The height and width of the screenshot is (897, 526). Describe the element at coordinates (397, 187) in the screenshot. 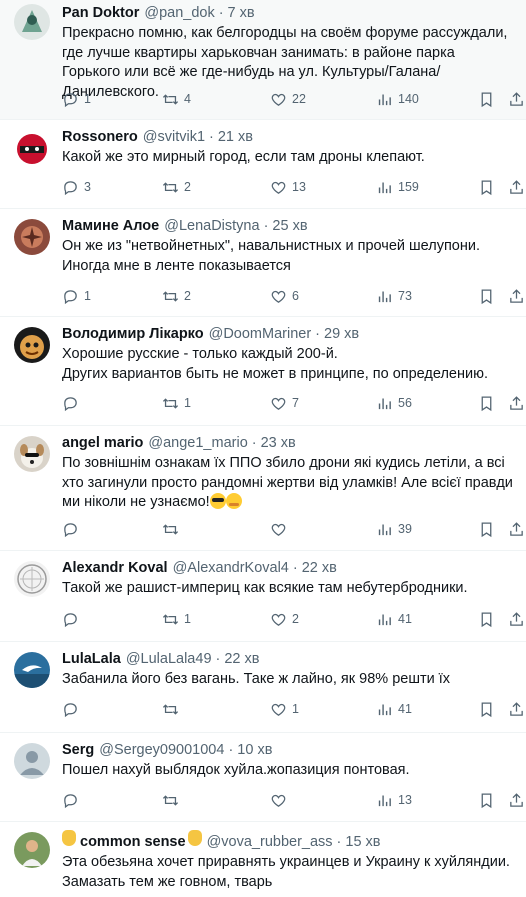

I see `views-button: 159` at that location.